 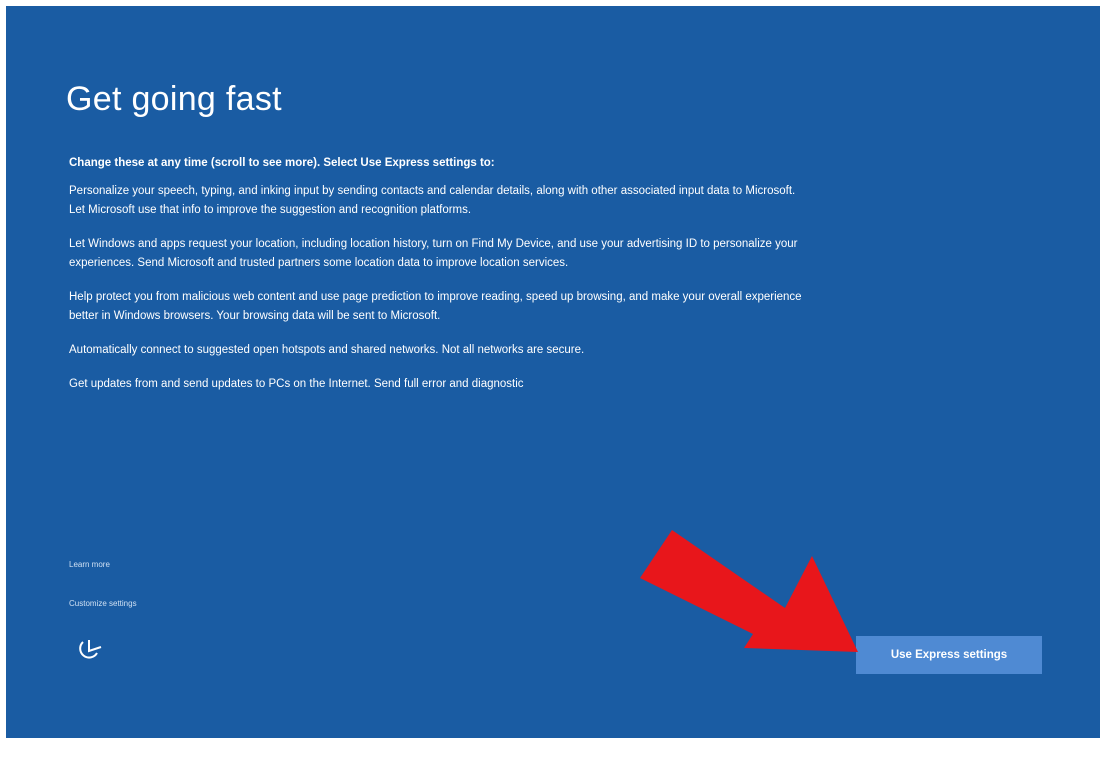 What do you see at coordinates (553, 750) in the screenshot?
I see `bottom-border` at bounding box center [553, 750].